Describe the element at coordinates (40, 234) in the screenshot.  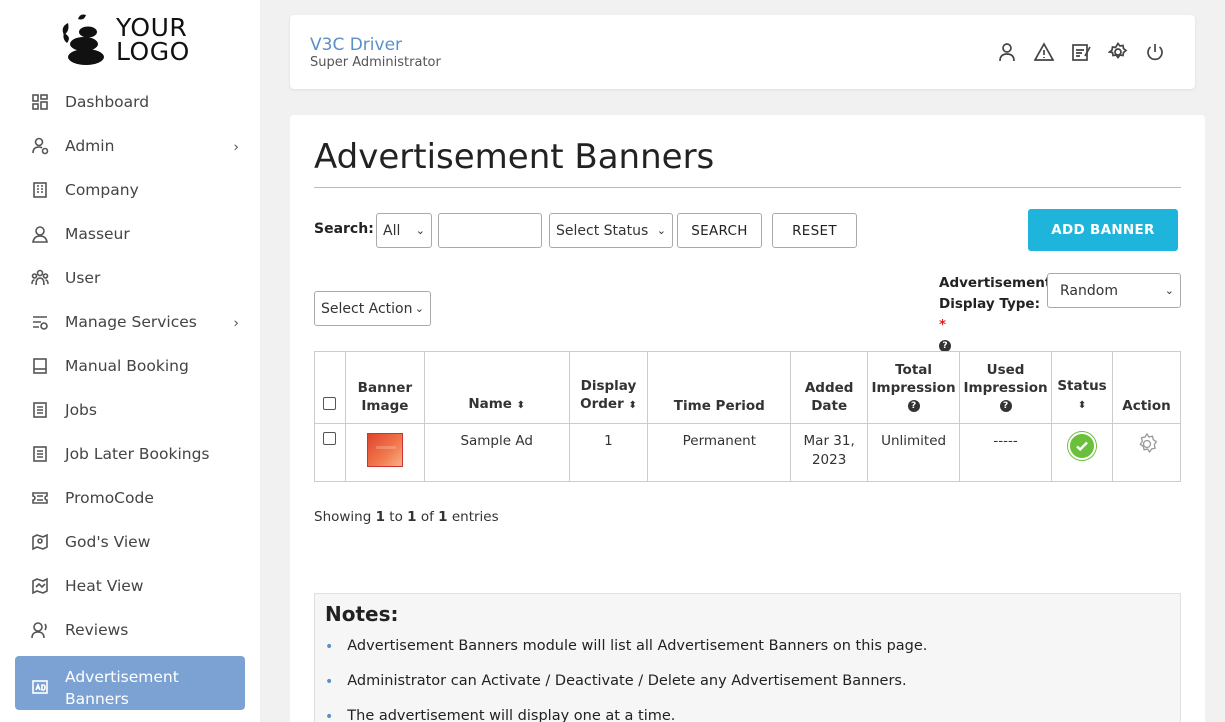
I see `masseur-icon` at that location.